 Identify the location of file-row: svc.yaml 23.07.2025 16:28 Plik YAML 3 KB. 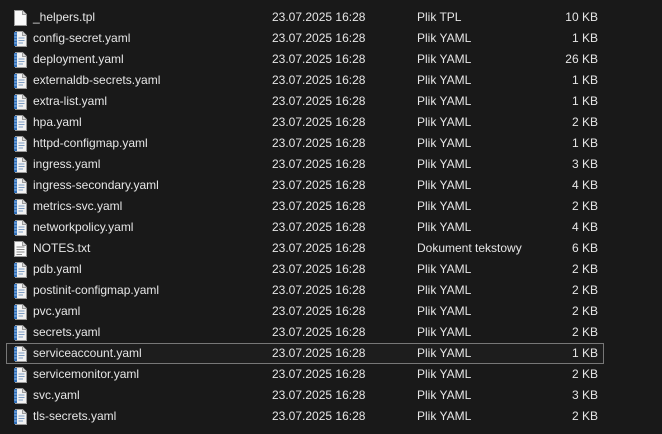
(305, 395).